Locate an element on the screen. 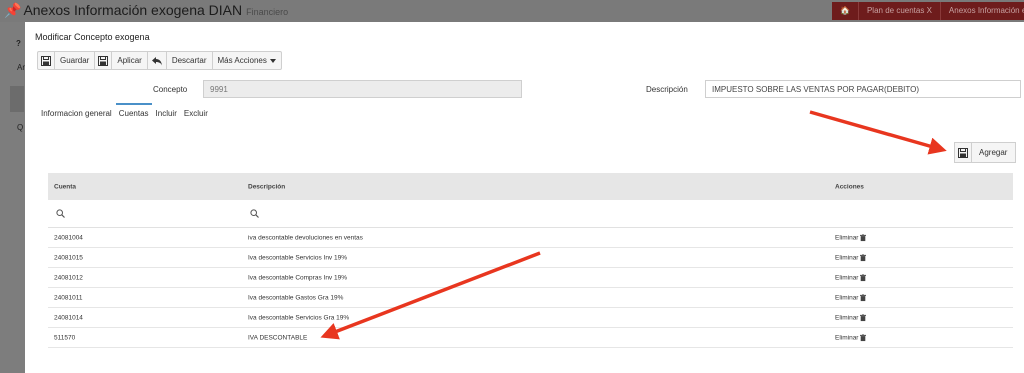 The height and width of the screenshot is (373, 1024). search-icon: Q is located at coordinates (20, 127).